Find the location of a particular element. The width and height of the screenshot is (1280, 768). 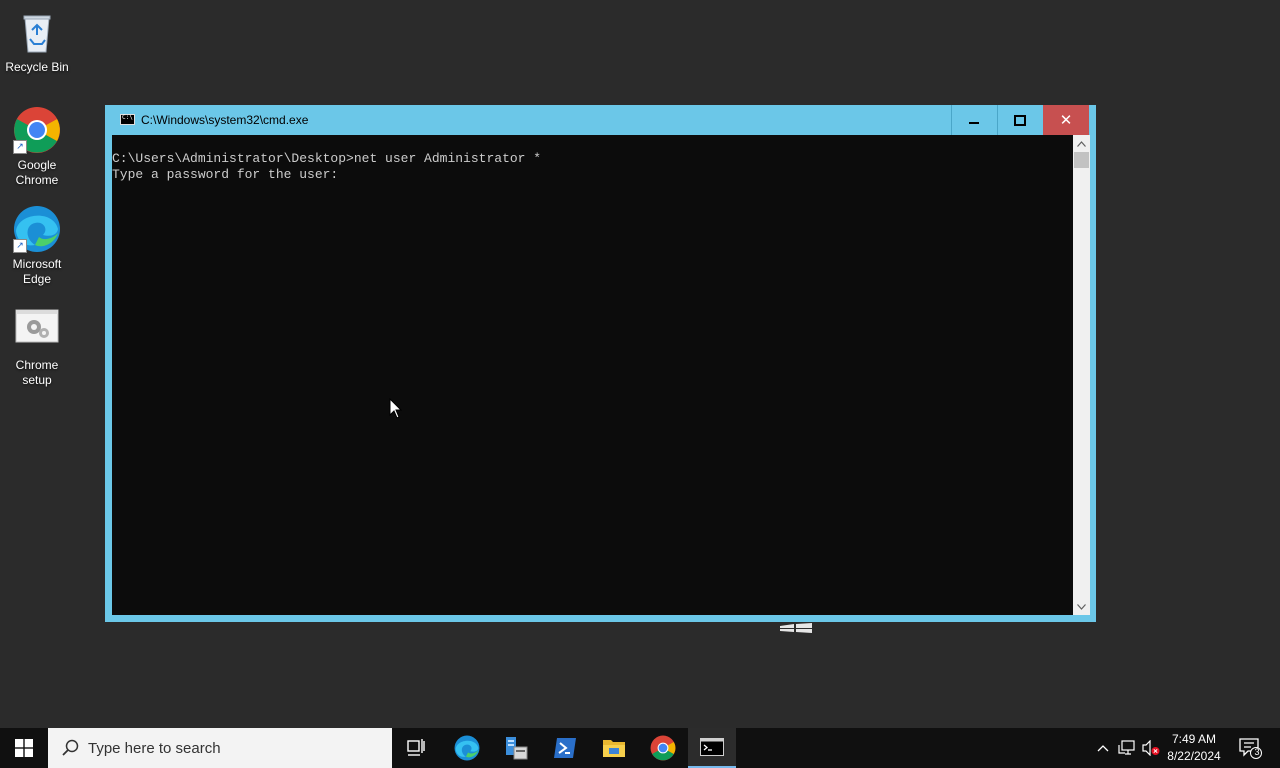

network-icon is located at coordinates (1126, 747).